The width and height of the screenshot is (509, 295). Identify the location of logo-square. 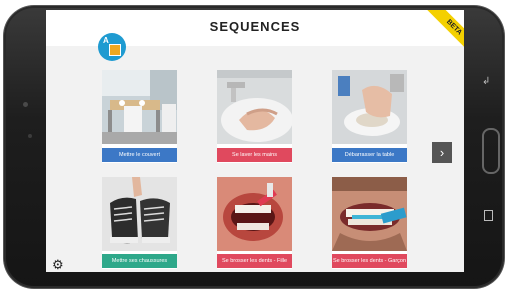
(115, 50).